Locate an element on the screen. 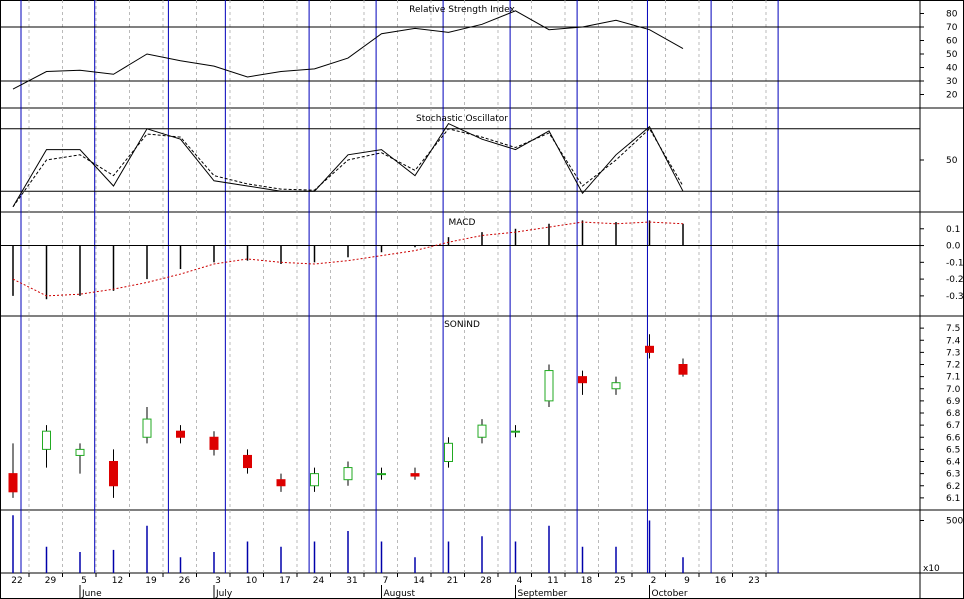 The width and height of the screenshot is (964, 599). month-label: September is located at coordinates (543, 594).